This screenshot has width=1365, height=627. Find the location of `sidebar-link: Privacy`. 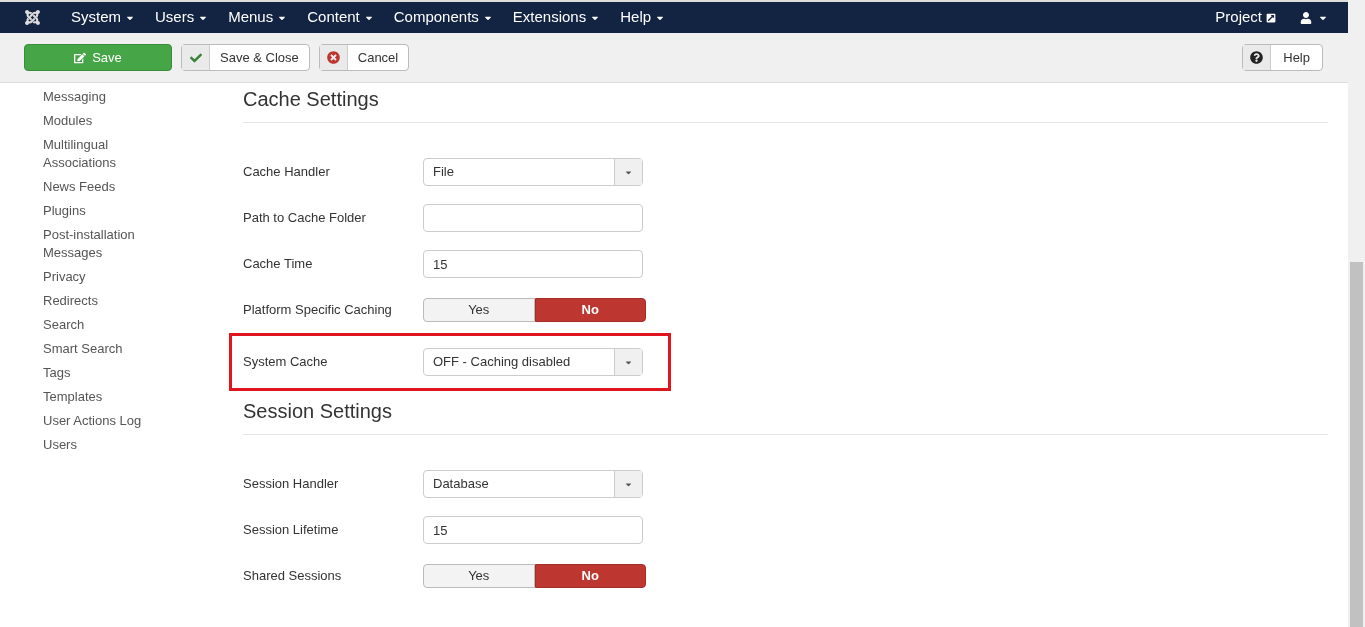

sidebar-link: Privacy is located at coordinates (108, 277).